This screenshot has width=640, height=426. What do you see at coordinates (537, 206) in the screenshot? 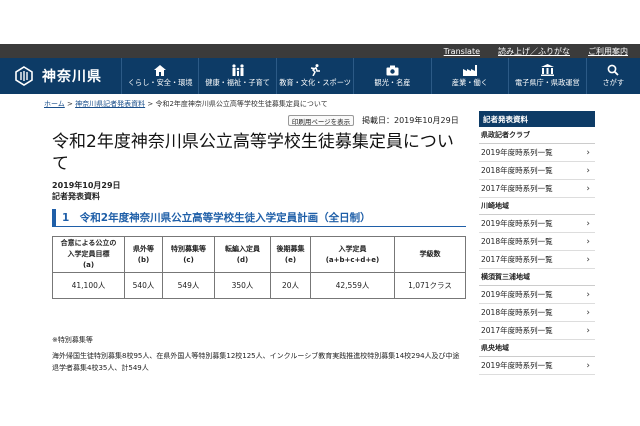
I see `sidebar-group-title: 川崎地域` at bounding box center [537, 206].